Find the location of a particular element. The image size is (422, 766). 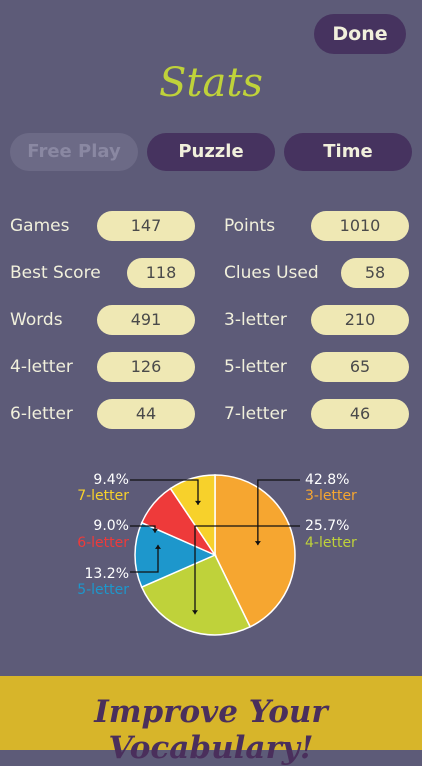

banner-text: Improve Your Vocabulary! is located at coordinates (211, 730).